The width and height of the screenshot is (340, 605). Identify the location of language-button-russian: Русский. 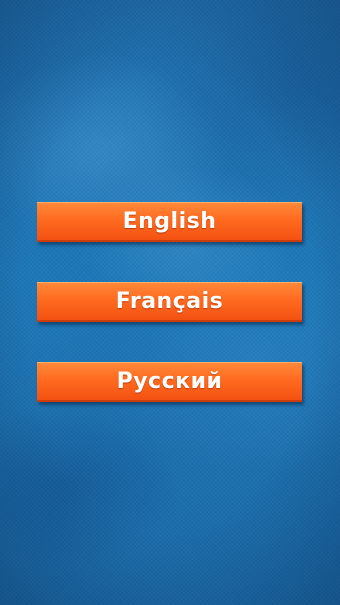
(169, 382).